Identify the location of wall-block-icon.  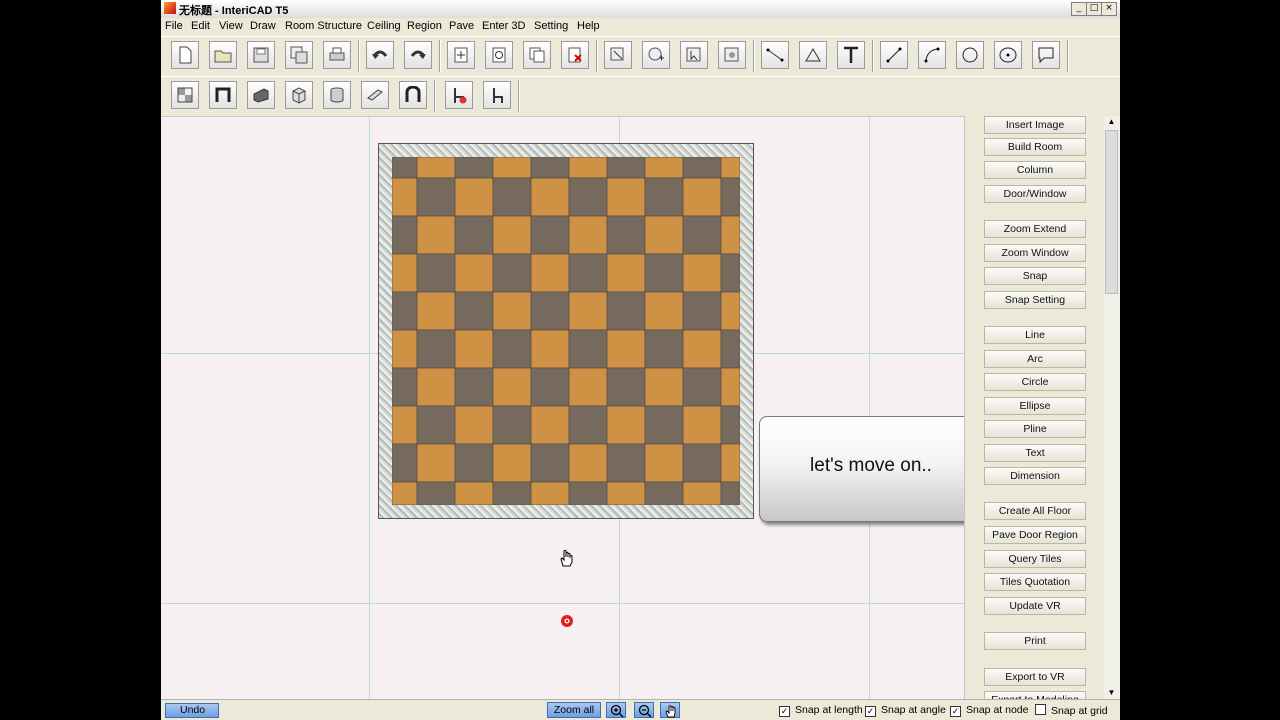
(261, 95).